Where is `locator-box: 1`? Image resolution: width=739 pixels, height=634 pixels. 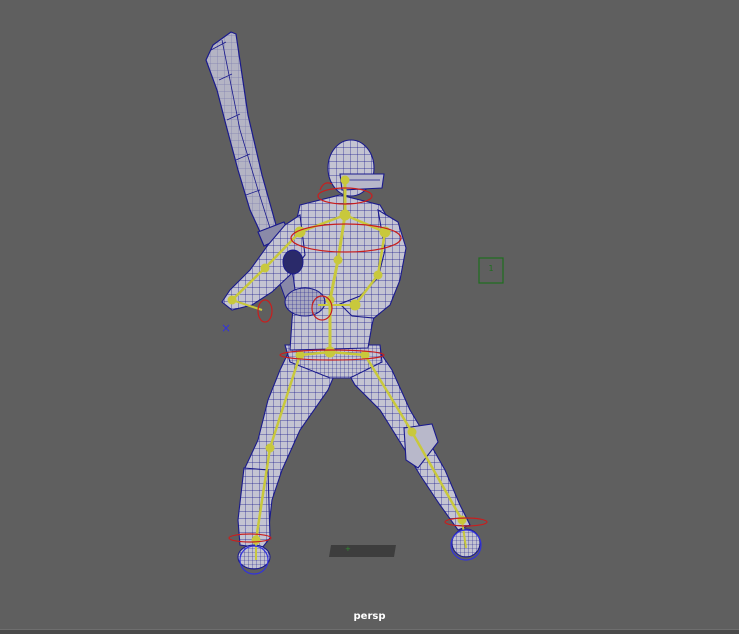
locator-box: 1 is located at coordinates (491, 270).